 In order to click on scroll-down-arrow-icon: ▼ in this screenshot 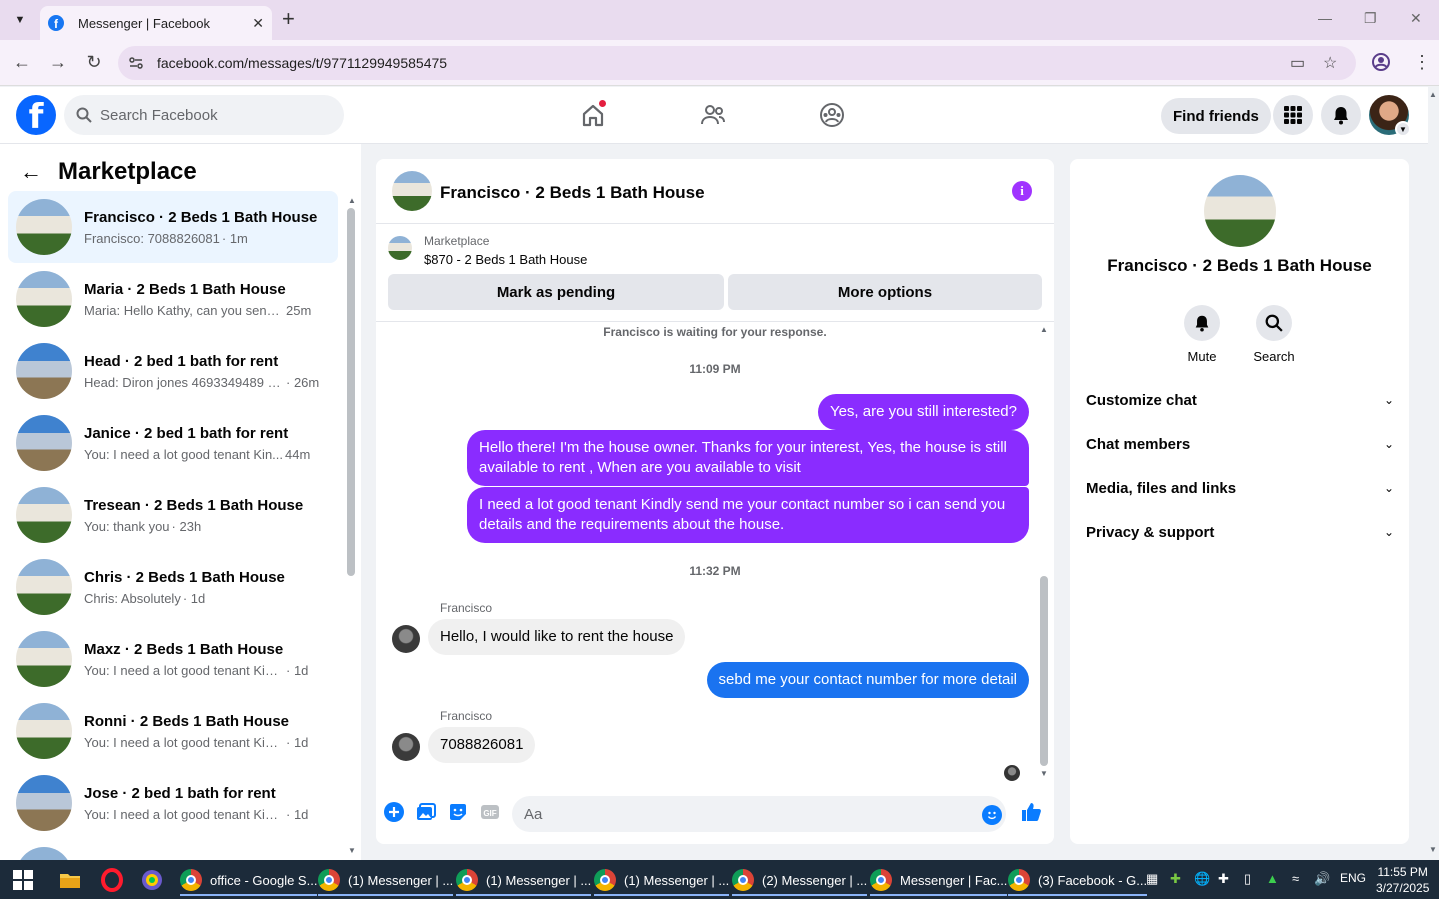, I will do `click(352, 850)`.